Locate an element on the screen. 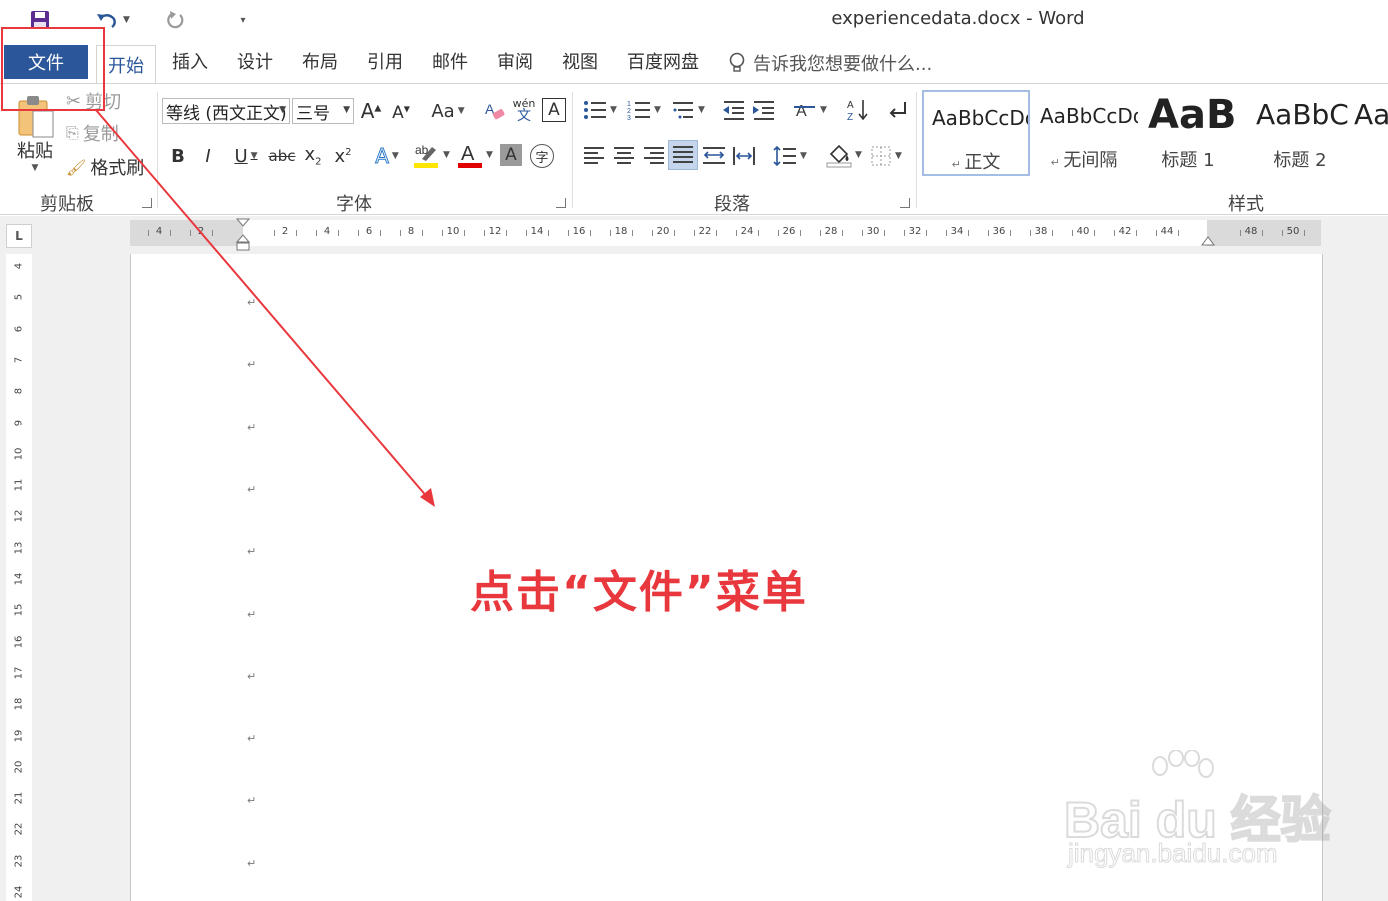 This screenshot has height=901, width=1388. bullets-button: ▼ is located at coordinates (600, 110).